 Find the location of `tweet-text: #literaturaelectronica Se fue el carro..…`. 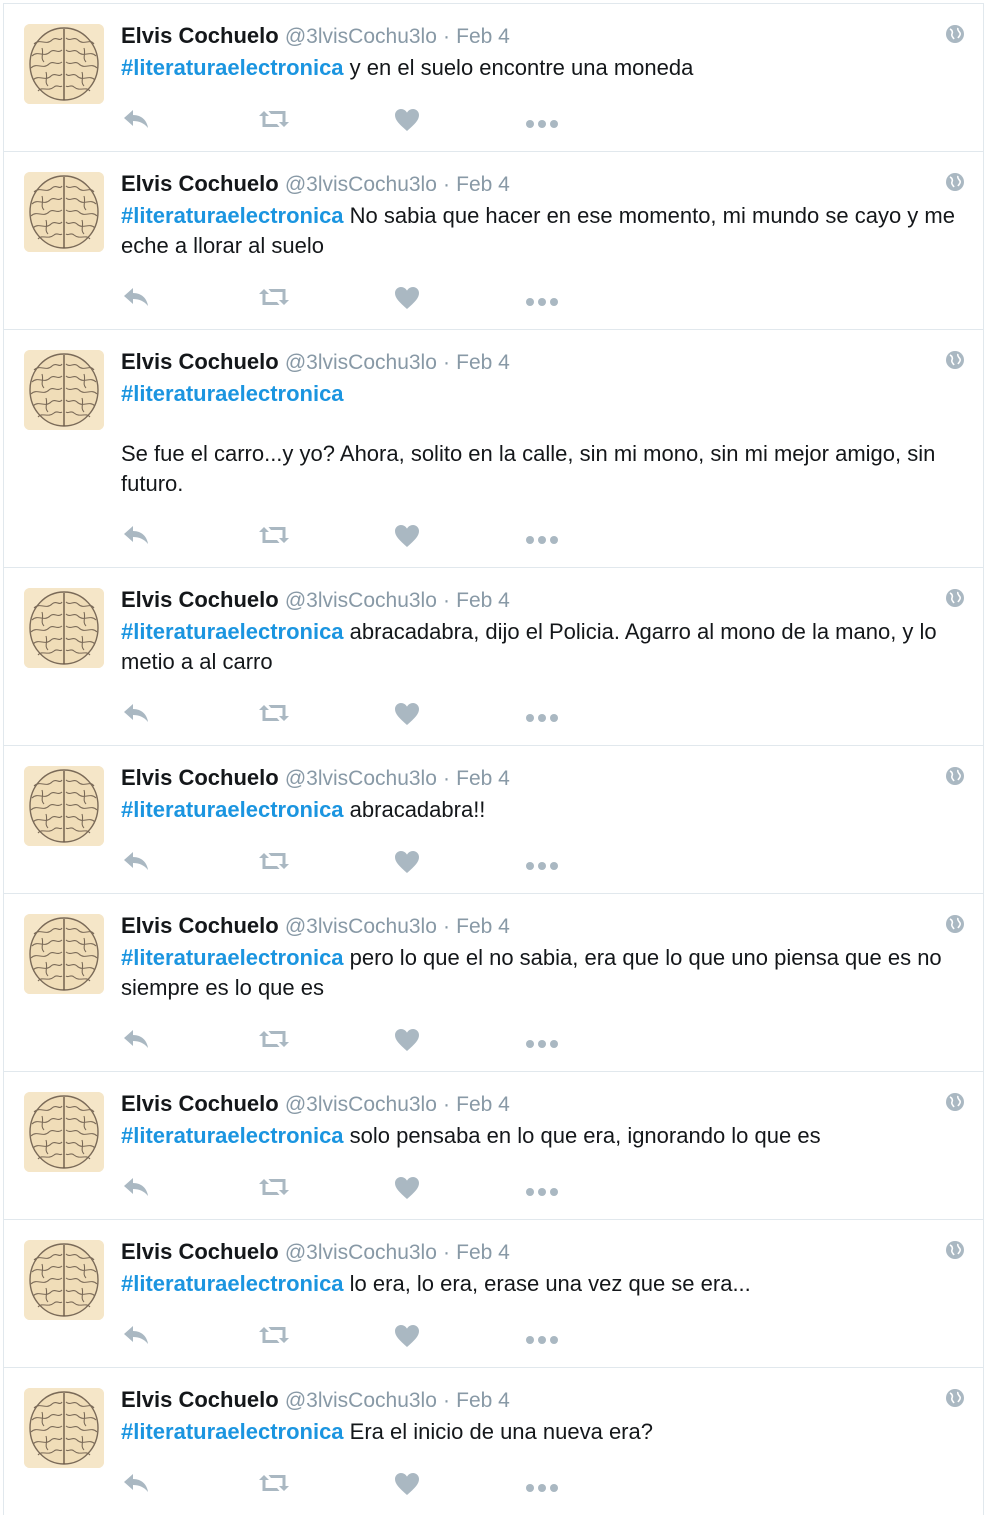

tweet-text: #literaturaelectronica Se fue el carro..… is located at coordinates (542, 439).